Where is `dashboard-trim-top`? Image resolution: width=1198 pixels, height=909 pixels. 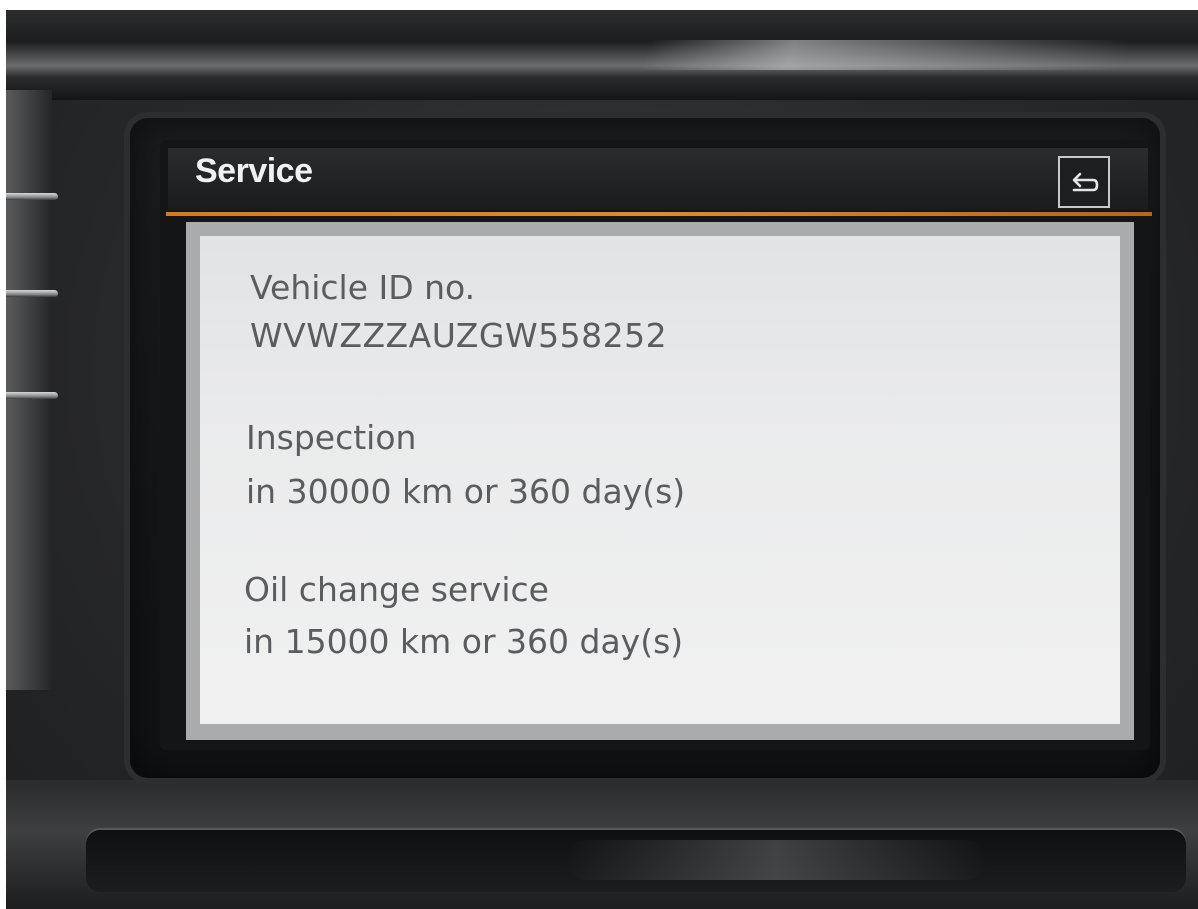 dashboard-trim-top is located at coordinates (602, 55).